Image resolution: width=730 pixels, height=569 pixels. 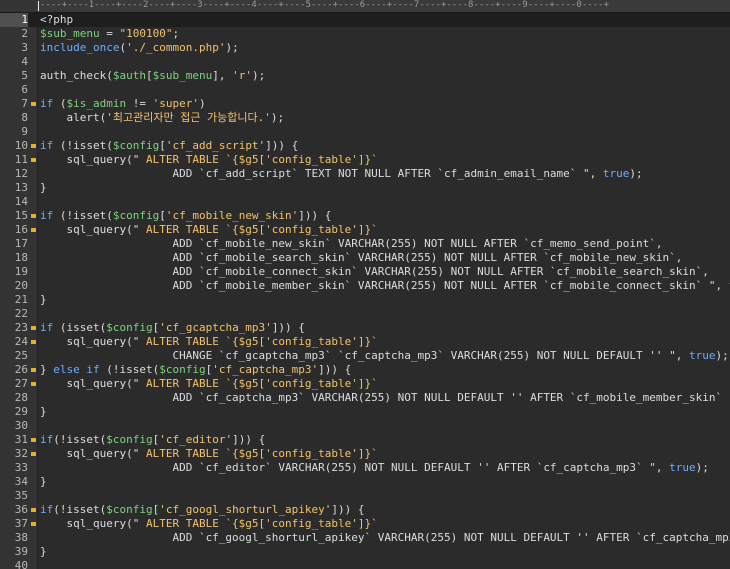 What do you see at coordinates (365, 300) in the screenshot?
I see `code-line: 21}` at bounding box center [365, 300].